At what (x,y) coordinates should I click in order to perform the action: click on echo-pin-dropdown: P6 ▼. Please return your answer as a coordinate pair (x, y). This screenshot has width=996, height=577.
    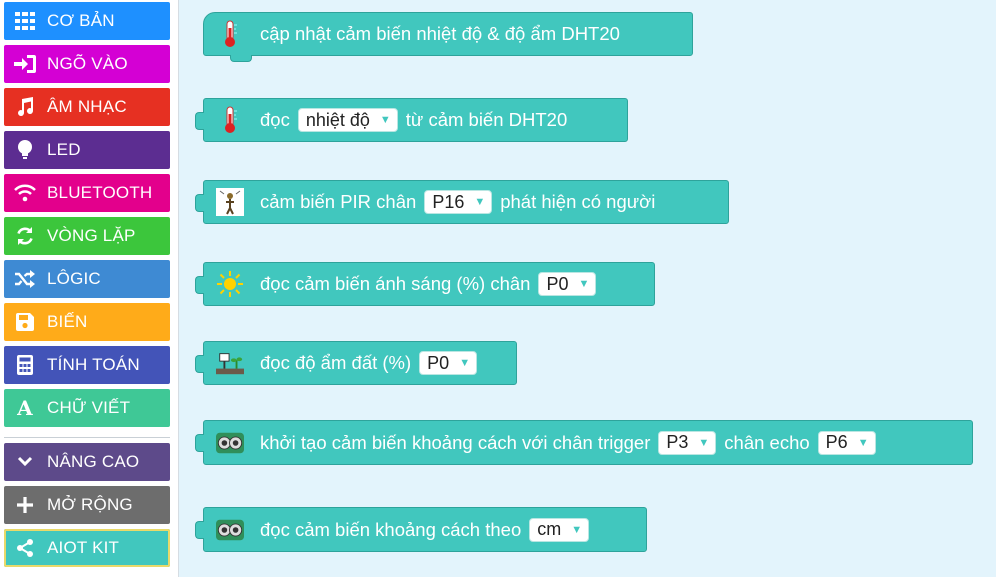
    Looking at the image, I should click on (846, 442).